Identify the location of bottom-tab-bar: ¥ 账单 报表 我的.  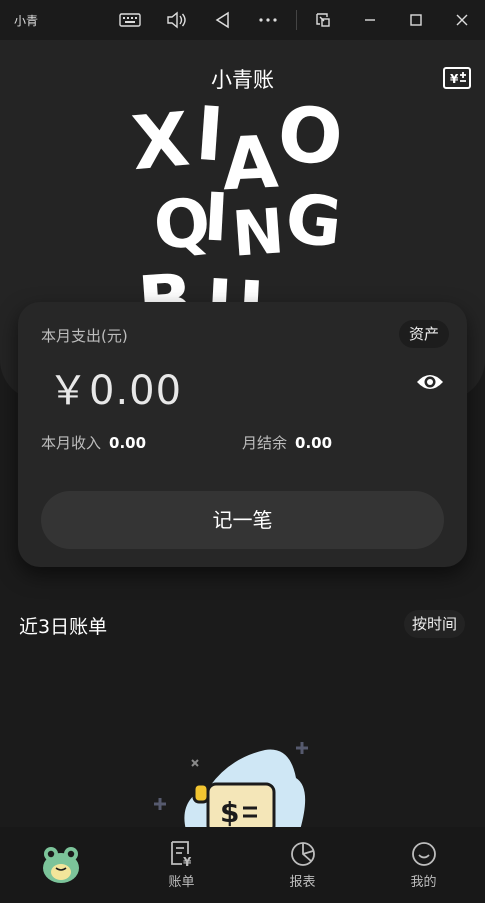
(242, 865).